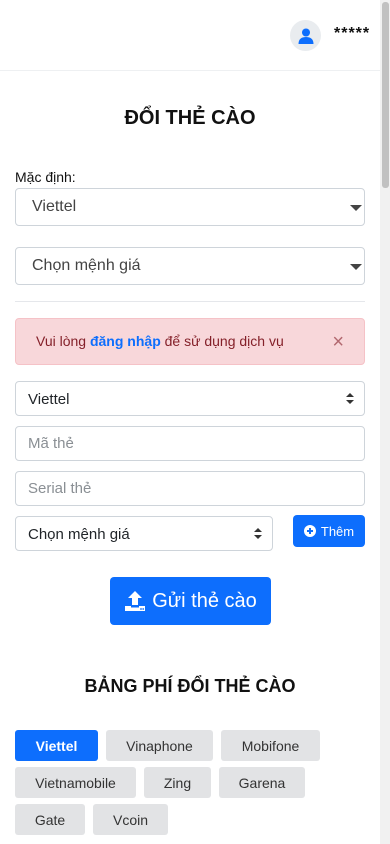  What do you see at coordinates (56, 745) in the screenshot?
I see `fee-tab-viettel: Viettel` at bounding box center [56, 745].